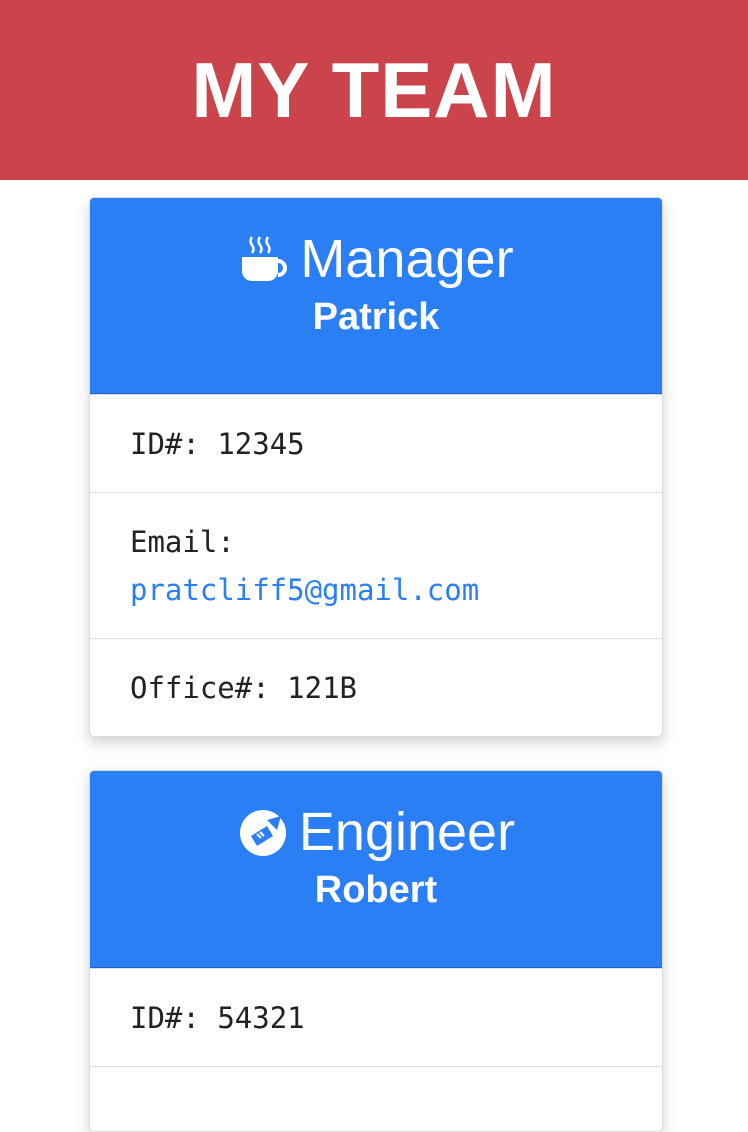  What do you see at coordinates (376, 317) in the screenshot?
I see `employee-name: Patrick` at bounding box center [376, 317].